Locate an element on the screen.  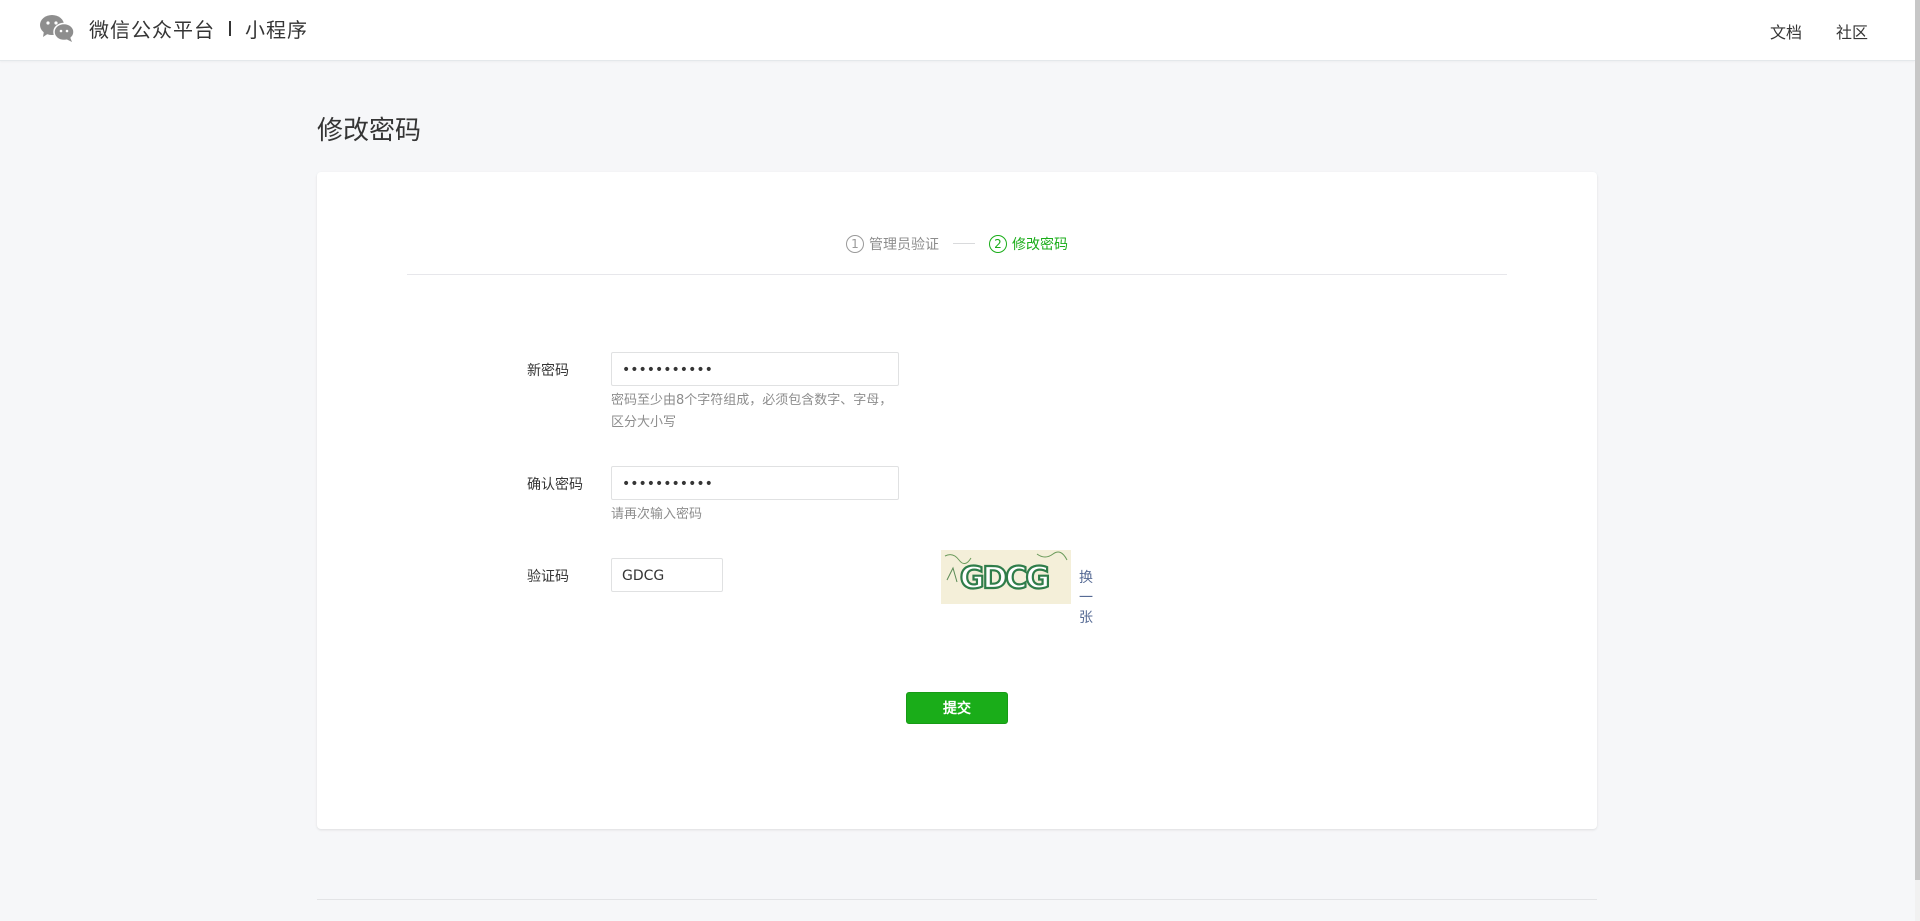
step-divider is located at coordinates (964, 243).